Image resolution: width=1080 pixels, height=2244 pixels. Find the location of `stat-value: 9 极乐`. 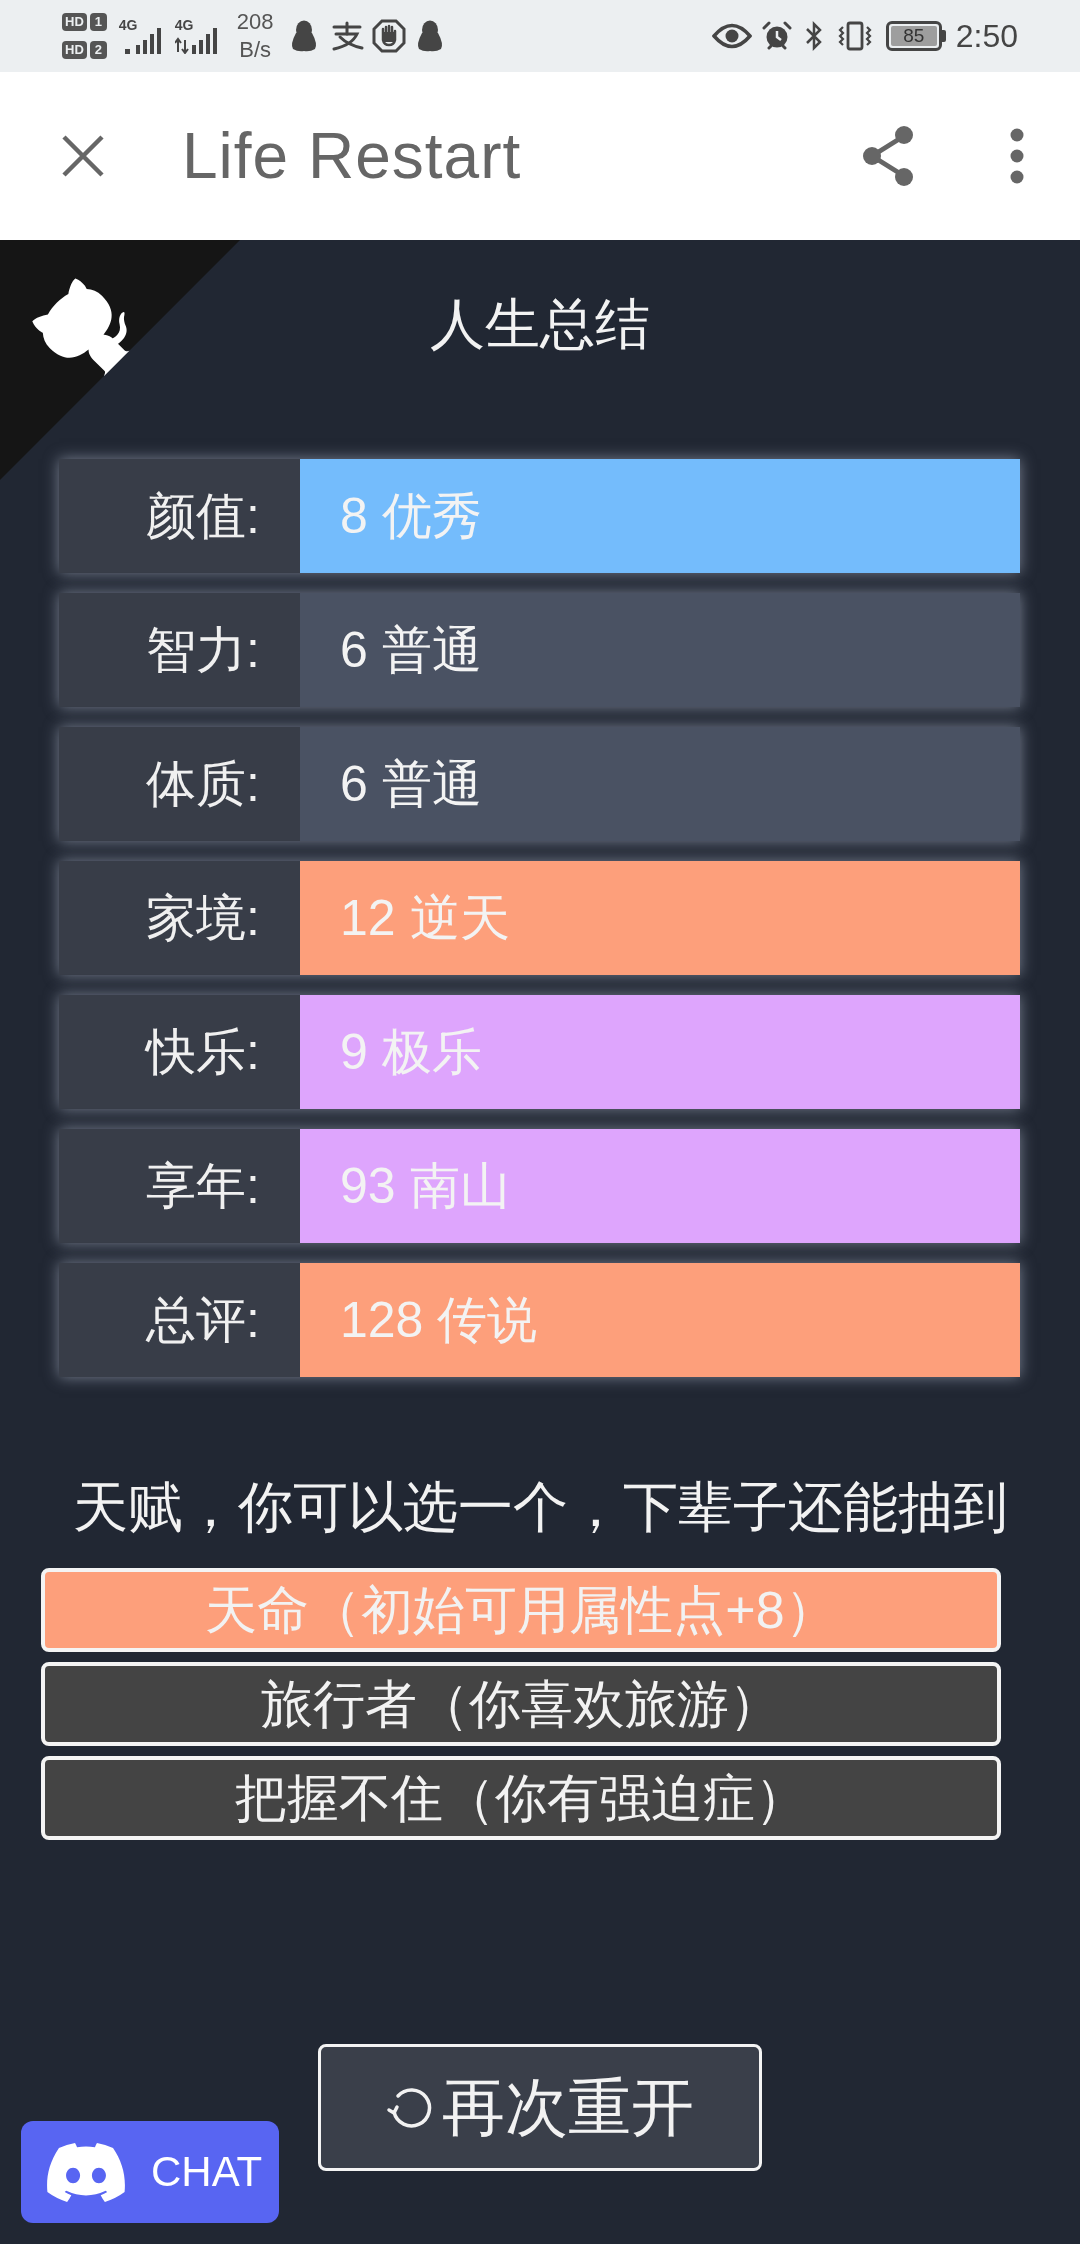

stat-value: 9 极乐 is located at coordinates (660, 1052).